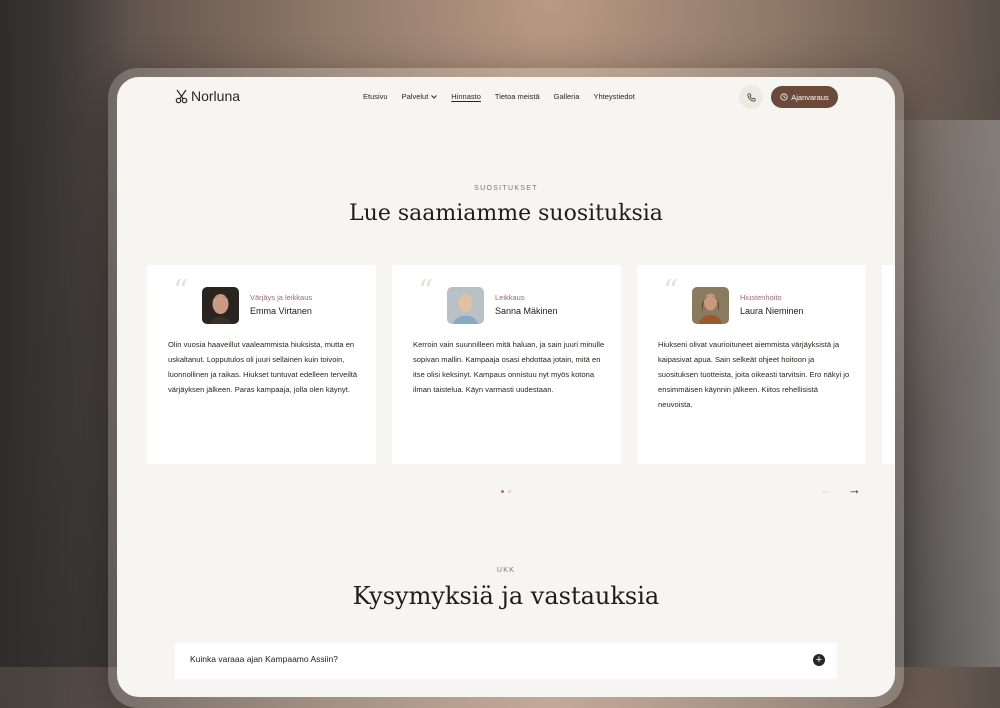  I want to click on carousel-dot, so click(509, 491).